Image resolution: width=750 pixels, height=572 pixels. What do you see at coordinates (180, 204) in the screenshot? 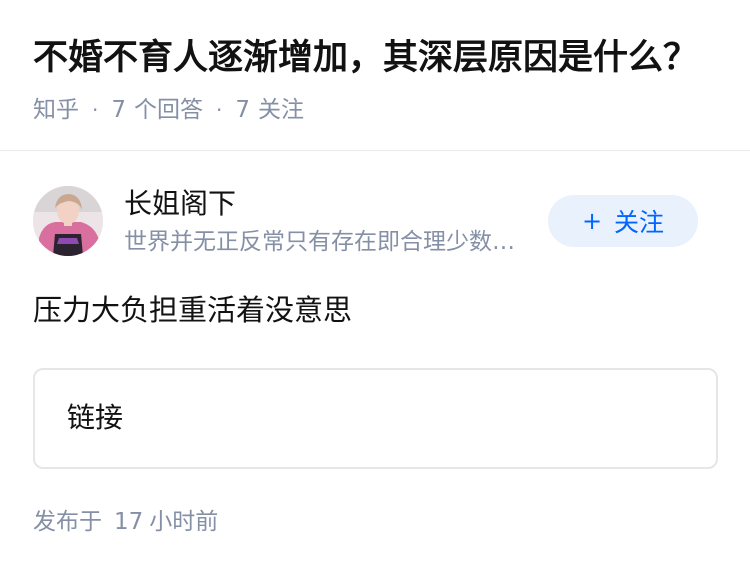
I see `author-name: 长姐阁下` at bounding box center [180, 204].